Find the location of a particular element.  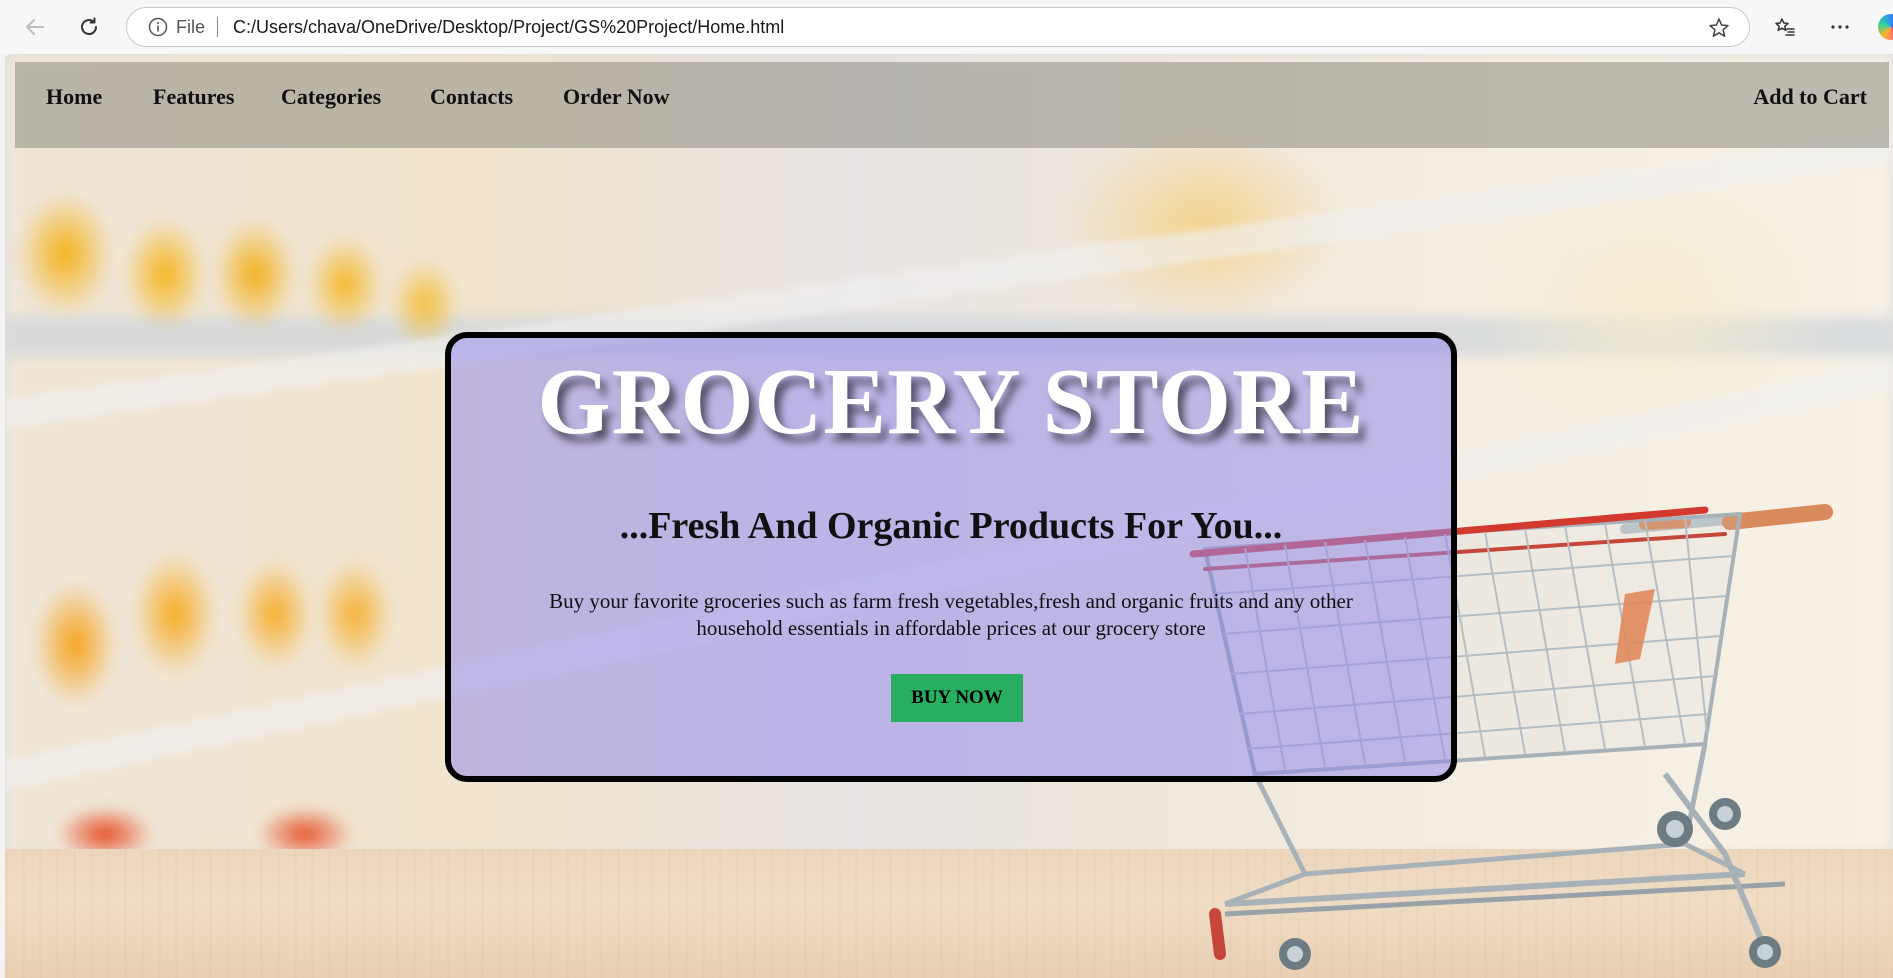

refresh-button is located at coordinates (89, 27).